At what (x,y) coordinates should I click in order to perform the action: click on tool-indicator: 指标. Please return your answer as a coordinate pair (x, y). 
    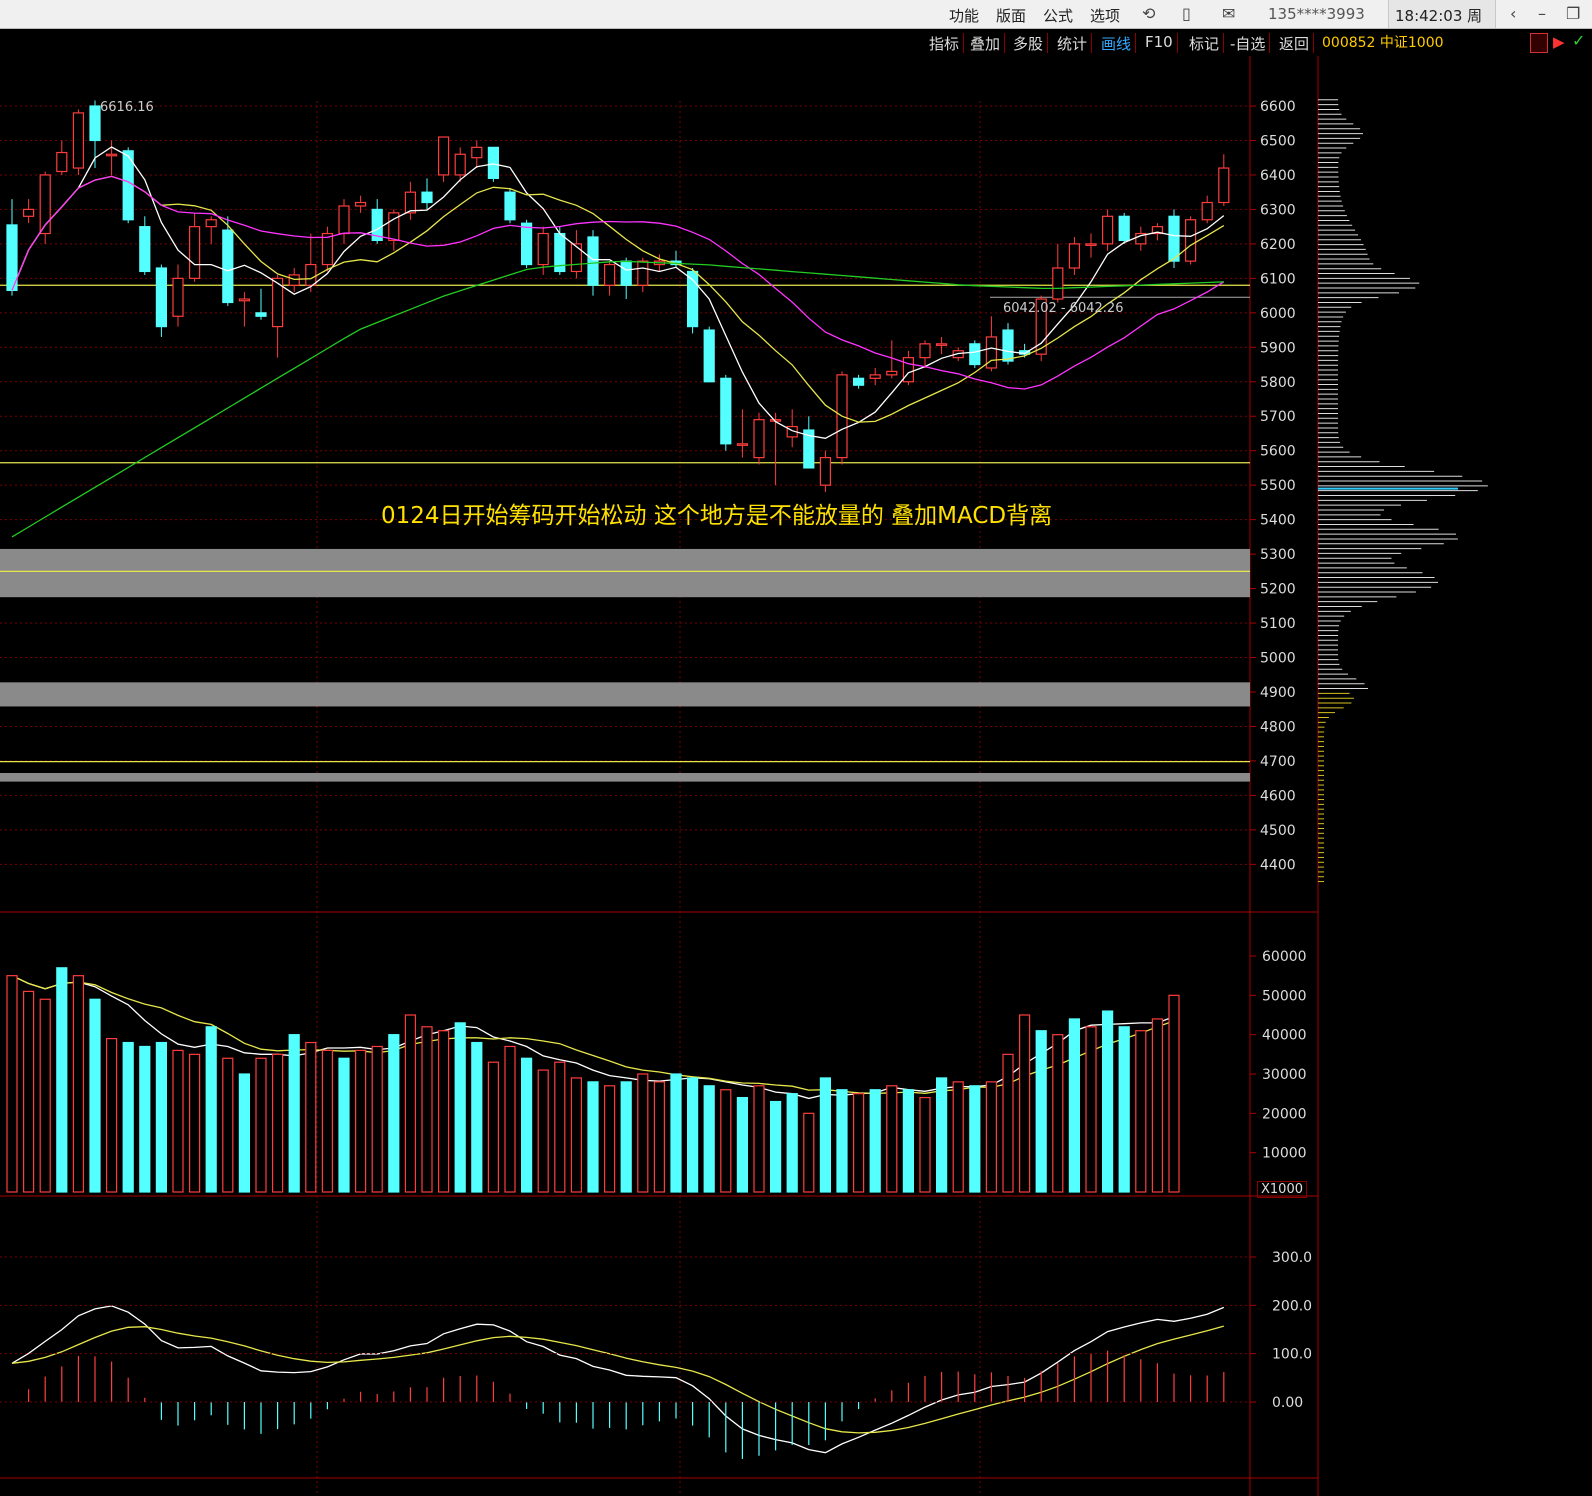
    Looking at the image, I should click on (945, 43).